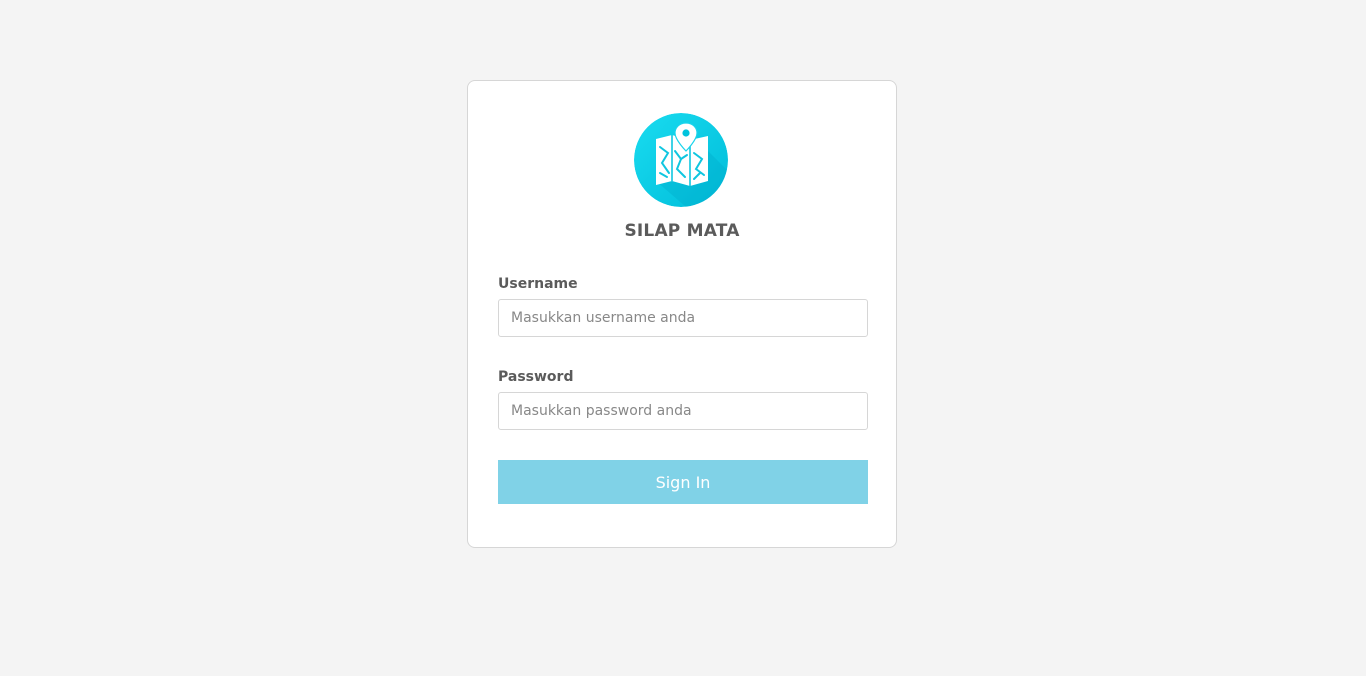 This screenshot has width=1366, height=676. I want to click on sign-in-button: Sign In, so click(683, 482).